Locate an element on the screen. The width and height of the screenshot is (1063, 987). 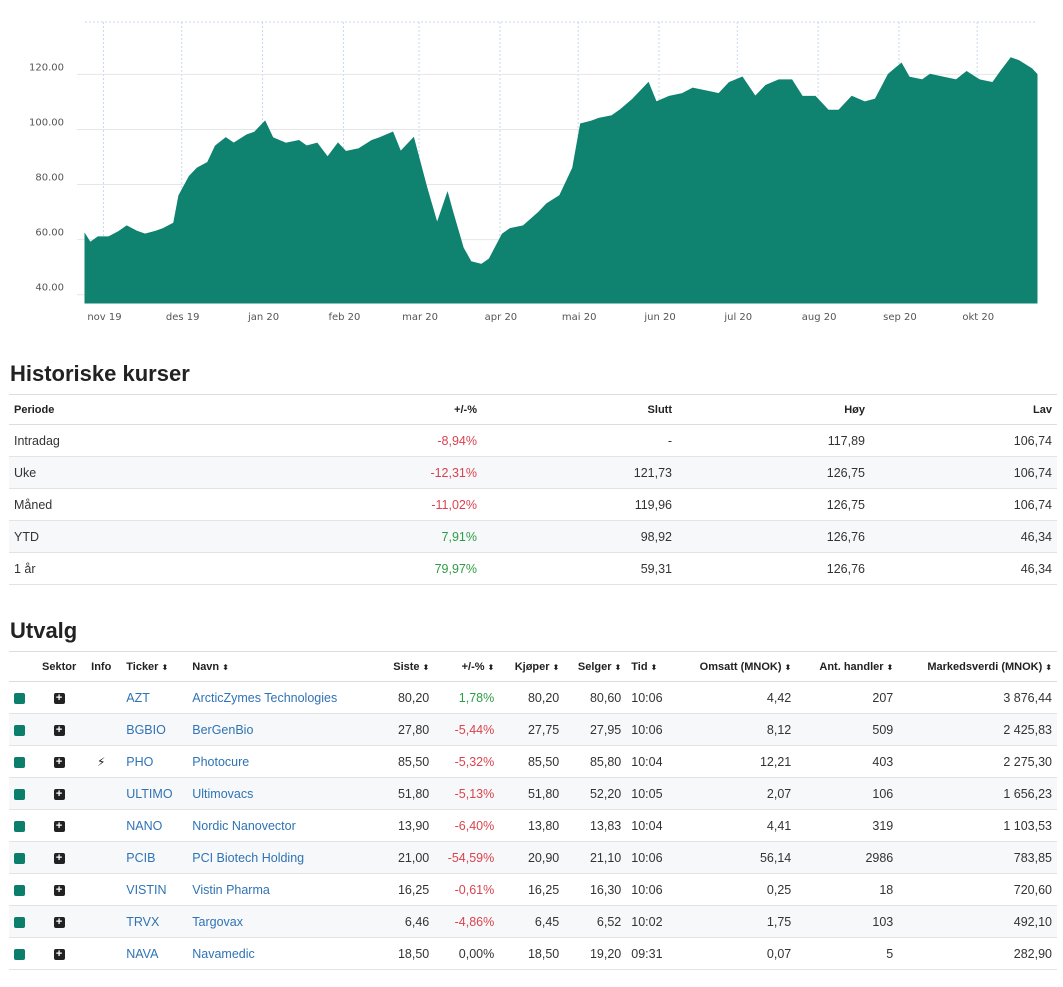
name-cell: Vistin Pharma is located at coordinates (285, 889).